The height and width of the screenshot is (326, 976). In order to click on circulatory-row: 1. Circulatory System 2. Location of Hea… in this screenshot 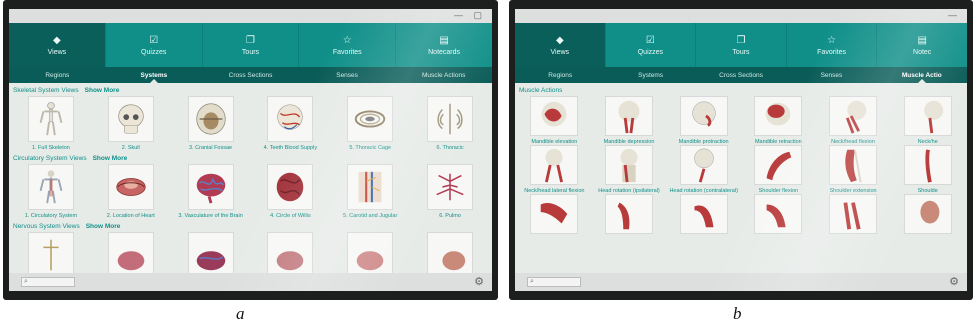, I will do `click(250, 191)`.